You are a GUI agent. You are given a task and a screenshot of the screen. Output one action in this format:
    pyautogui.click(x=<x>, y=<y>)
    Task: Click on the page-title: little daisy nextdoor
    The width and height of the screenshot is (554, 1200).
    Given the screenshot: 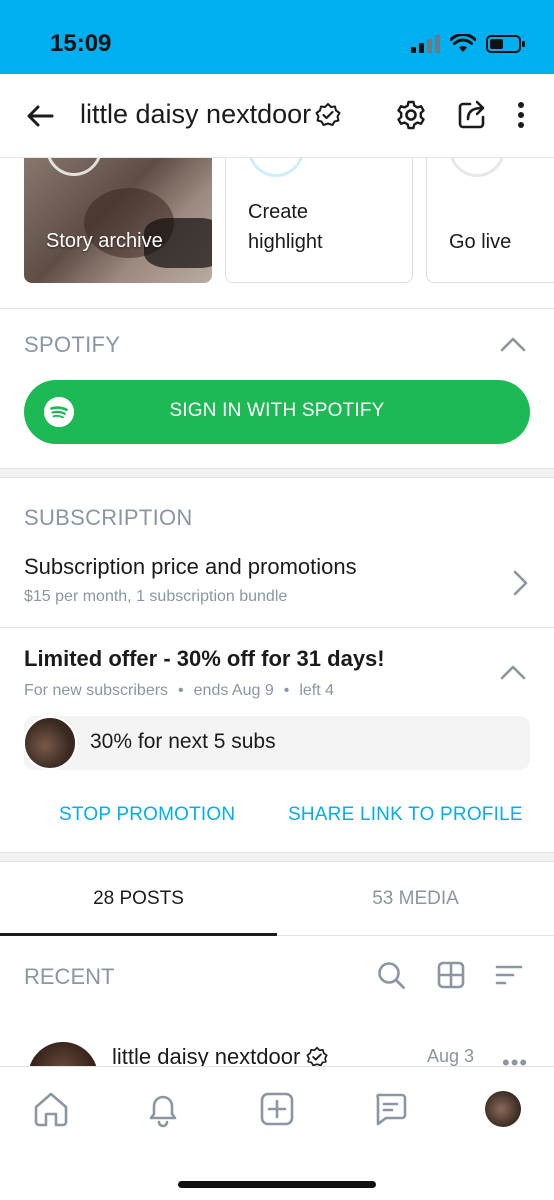 What is the action you would take?
    pyautogui.click(x=210, y=114)
    